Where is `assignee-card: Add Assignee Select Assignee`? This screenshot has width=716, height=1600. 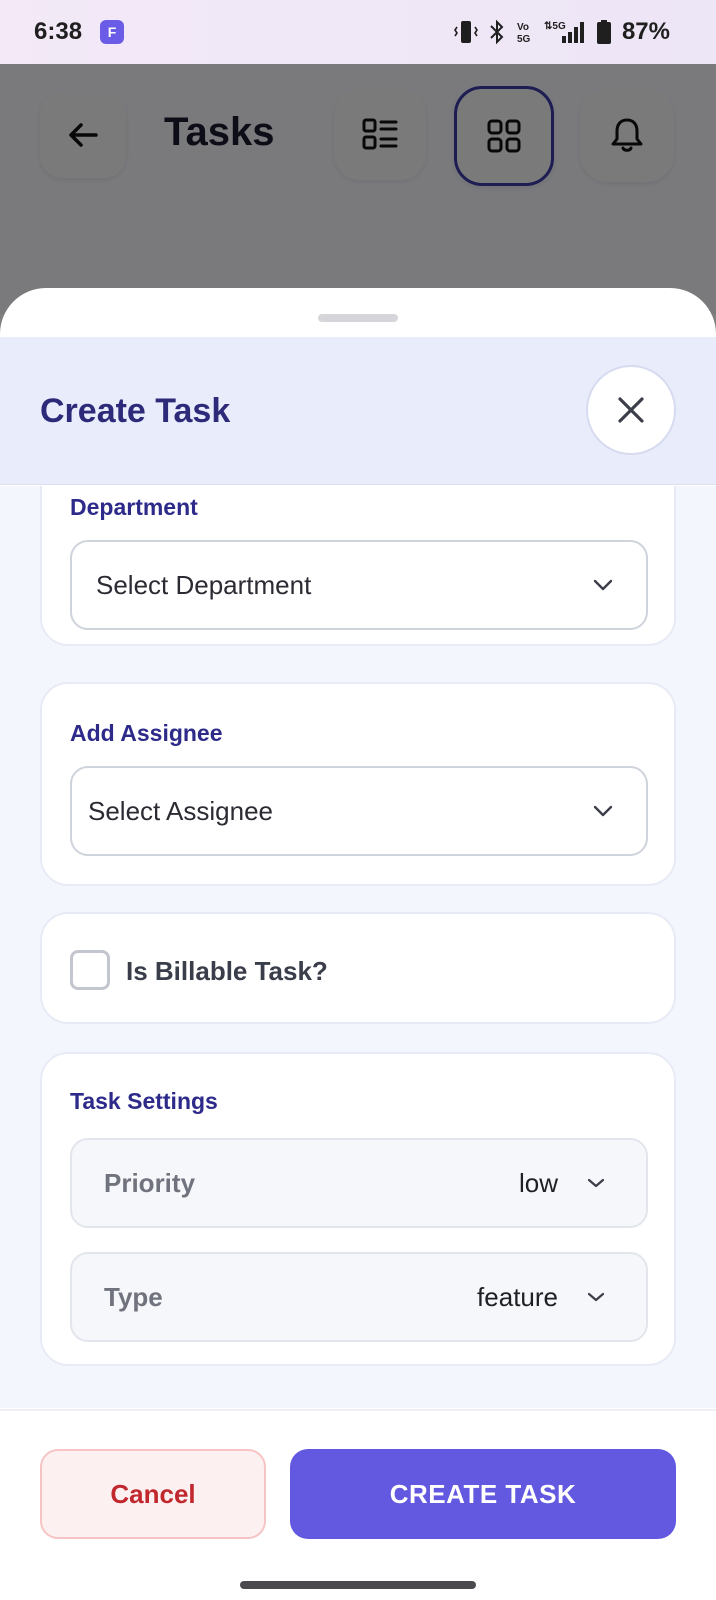
assignee-card: Add Assignee Select Assignee is located at coordinates (358, 784).